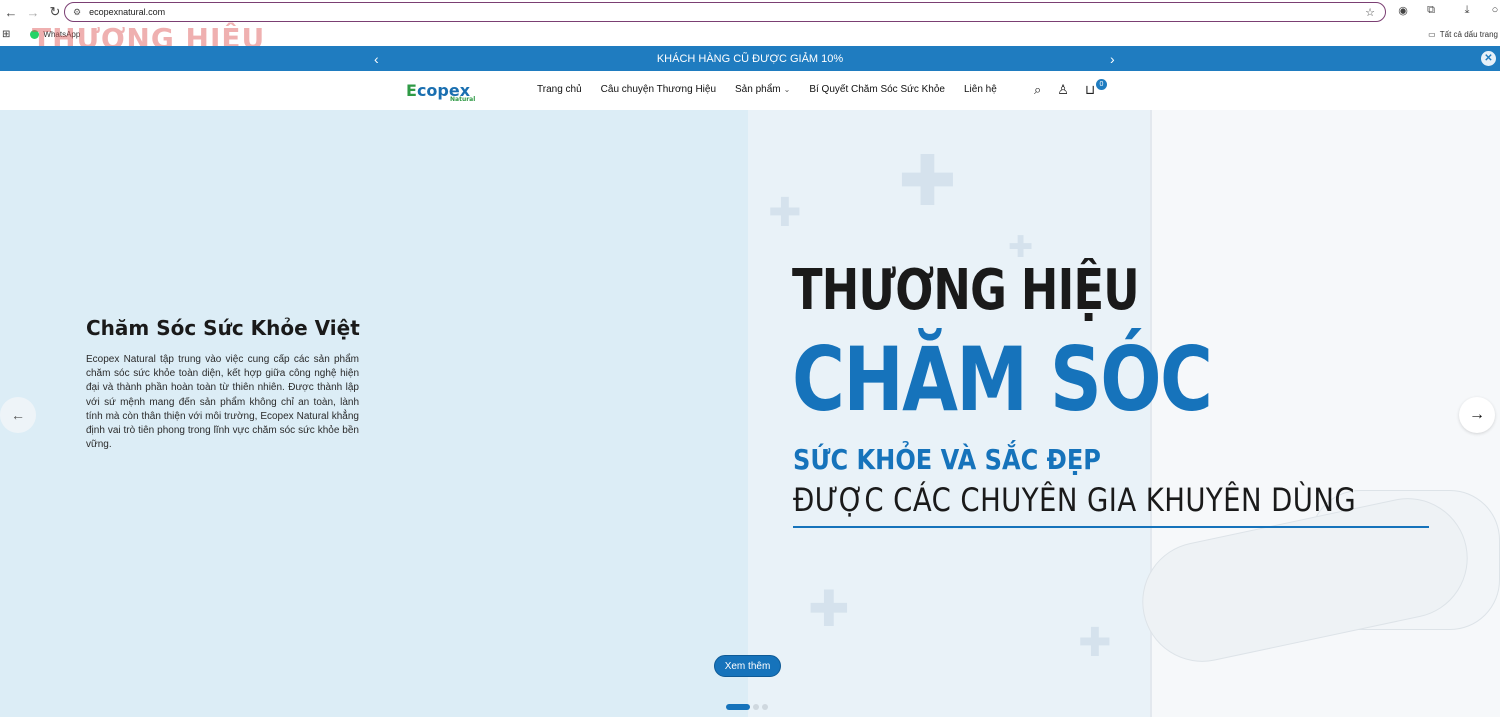 This screenshot has height=717, width=1500. What do you see at coordinates (1447, 10) in the screenshot?
I see `browser-actions: ◉ ⧉ ⤓ ○ ⋮` at bounding box center [1447, 10].